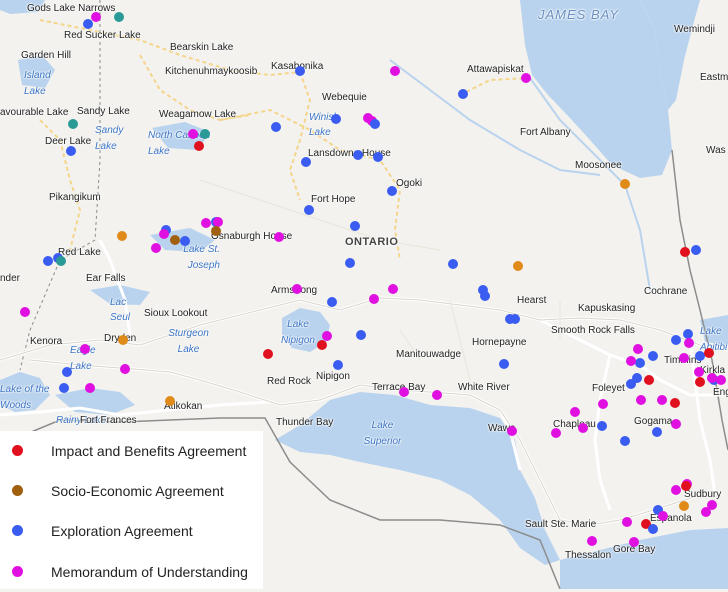  What do you see at coordinates (131, 531) in the screenshot?
I see `legend-item-exploration: Exploration Agreement` at bounding box center [131, 531].